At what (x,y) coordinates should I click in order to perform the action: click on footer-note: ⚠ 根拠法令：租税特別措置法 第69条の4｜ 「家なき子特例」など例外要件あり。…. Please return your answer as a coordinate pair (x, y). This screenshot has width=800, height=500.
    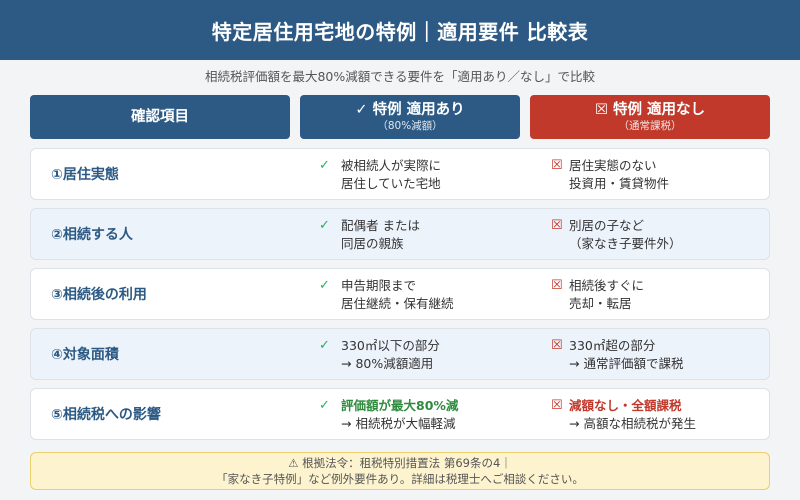
    Looking at the image, I should click on (400, 471).